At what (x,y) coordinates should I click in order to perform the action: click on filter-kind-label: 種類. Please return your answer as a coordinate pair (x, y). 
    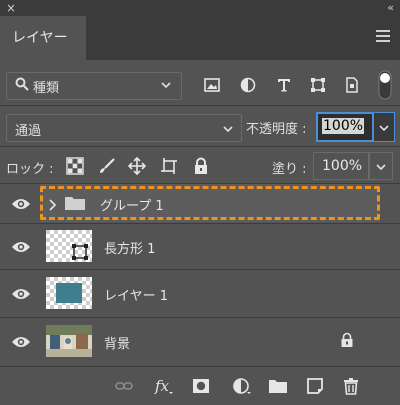
    Looking at the image, I should click on (46, 88).